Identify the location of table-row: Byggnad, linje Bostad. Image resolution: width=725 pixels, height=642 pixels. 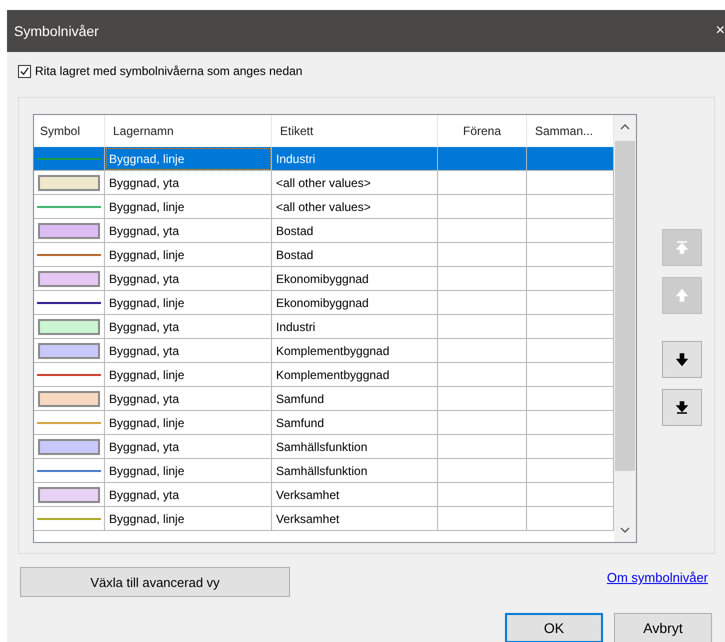
(324, 255).